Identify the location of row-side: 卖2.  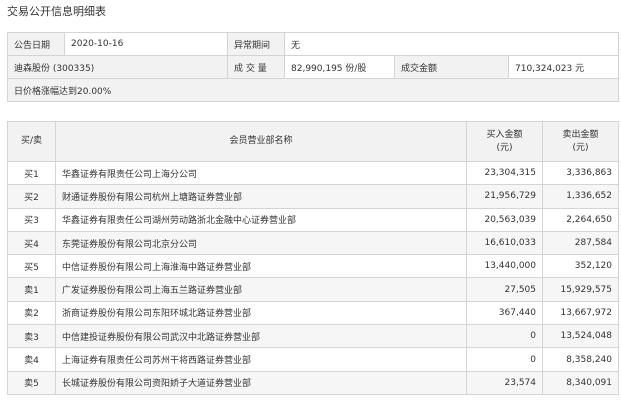
(31, 313).